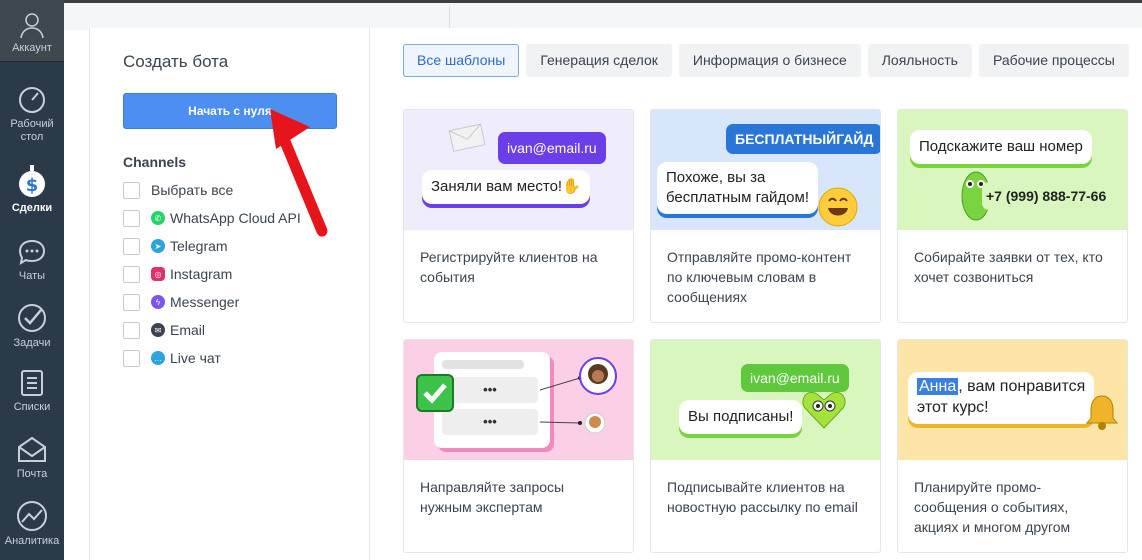 The width and height of the screenshot is (1142, 560). I want to click on bubble-text: Заняли вам место!, so click(497, 186).